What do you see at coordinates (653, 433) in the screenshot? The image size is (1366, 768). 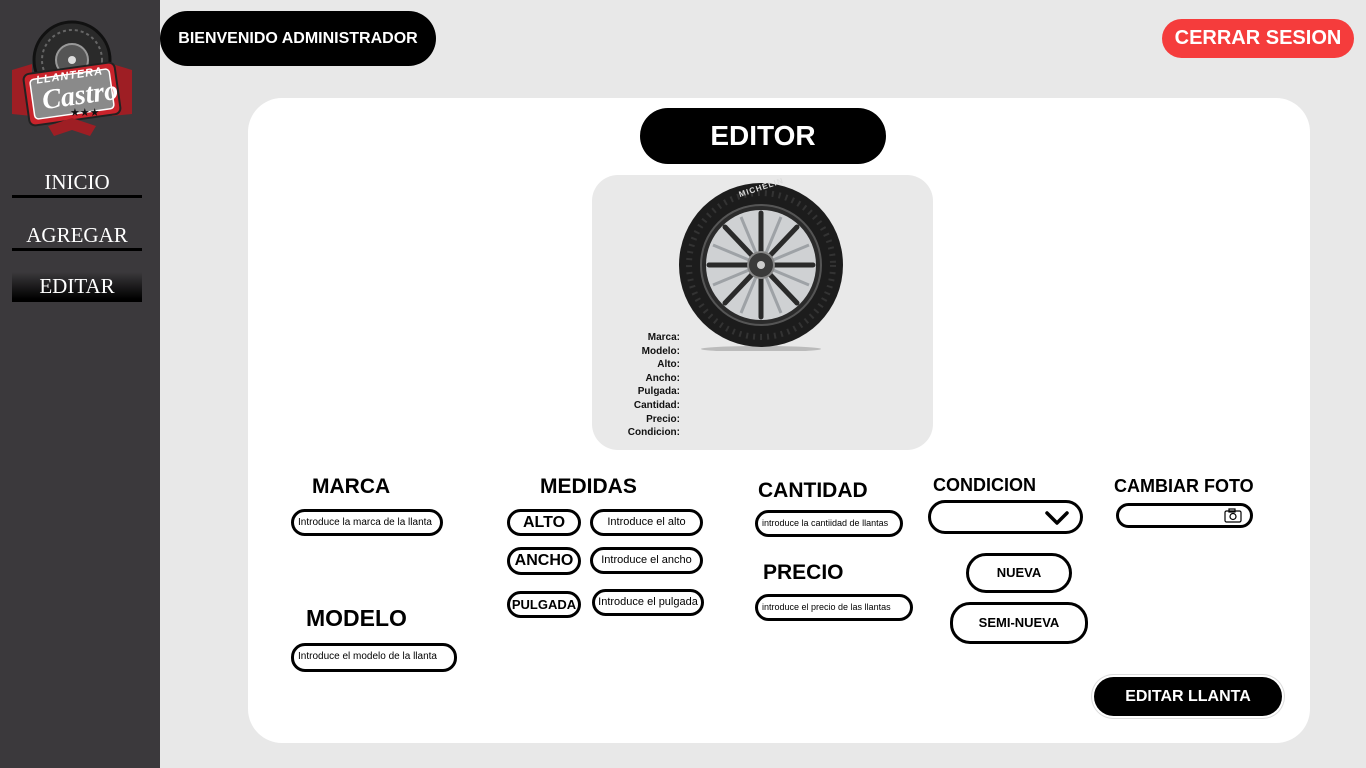 I see `spec-condicion: Condicion:` at bounding box center [653, 433].